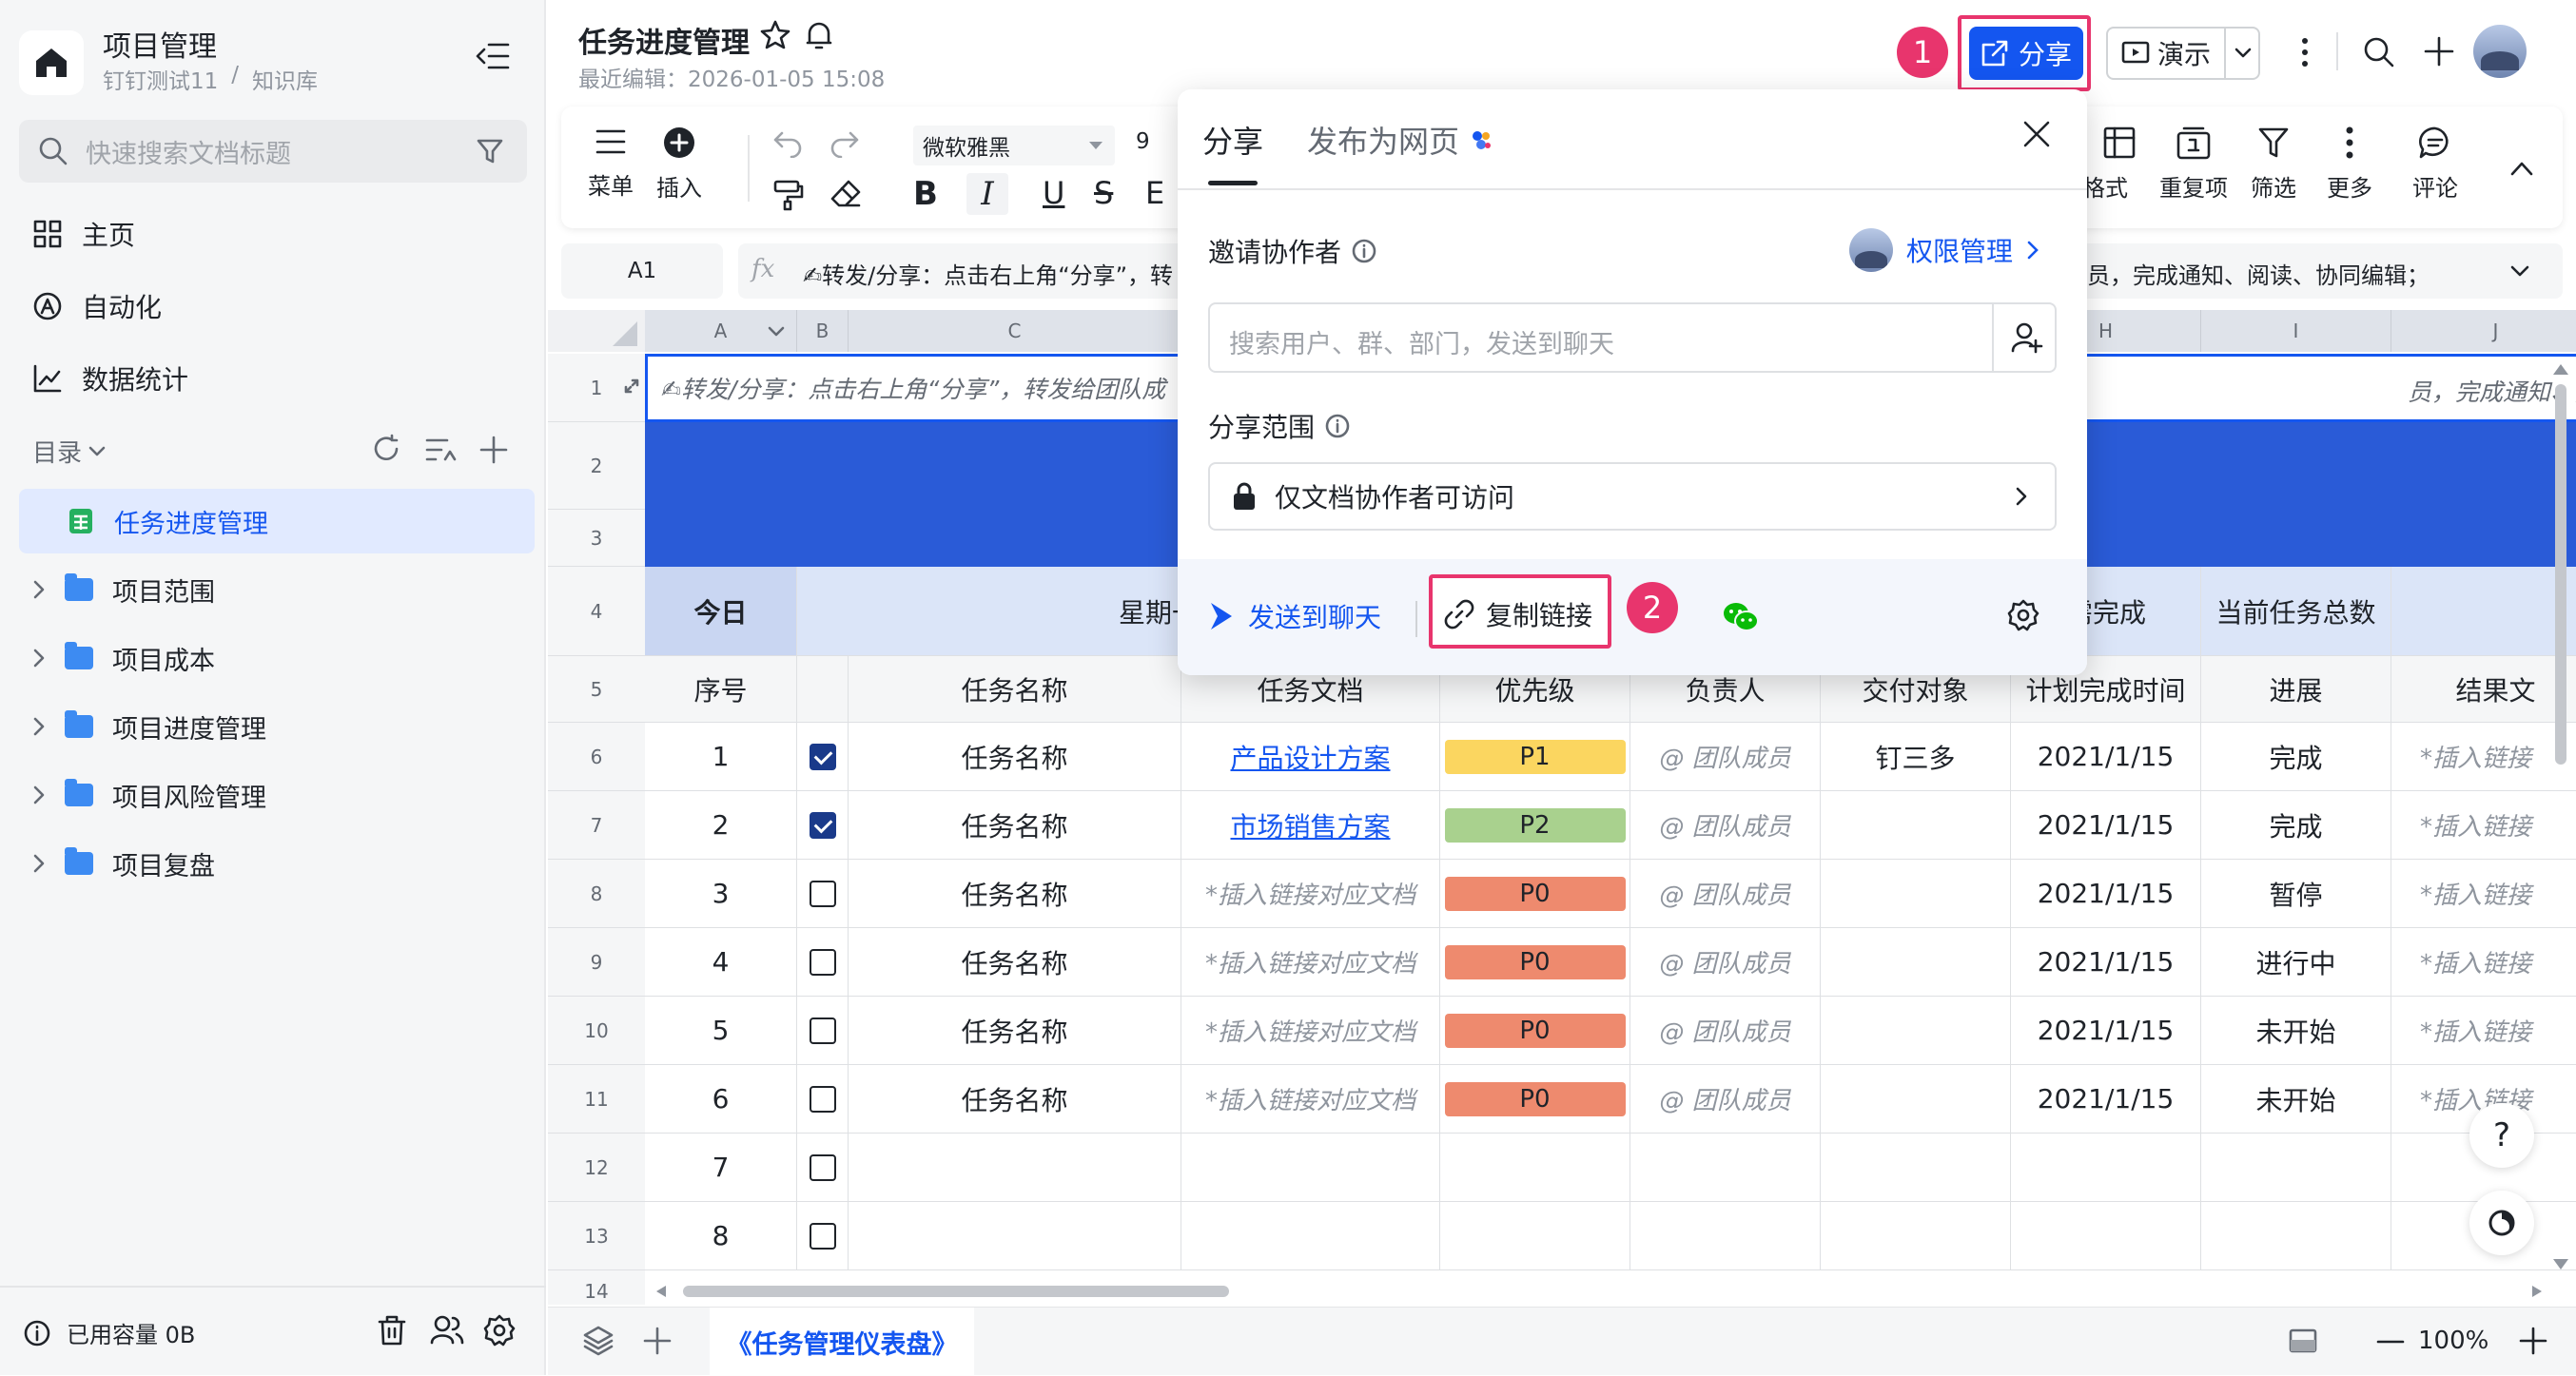  Describe the element at coordinates (1155, 193) in the screenshot. I see `border-button: E` at that location.